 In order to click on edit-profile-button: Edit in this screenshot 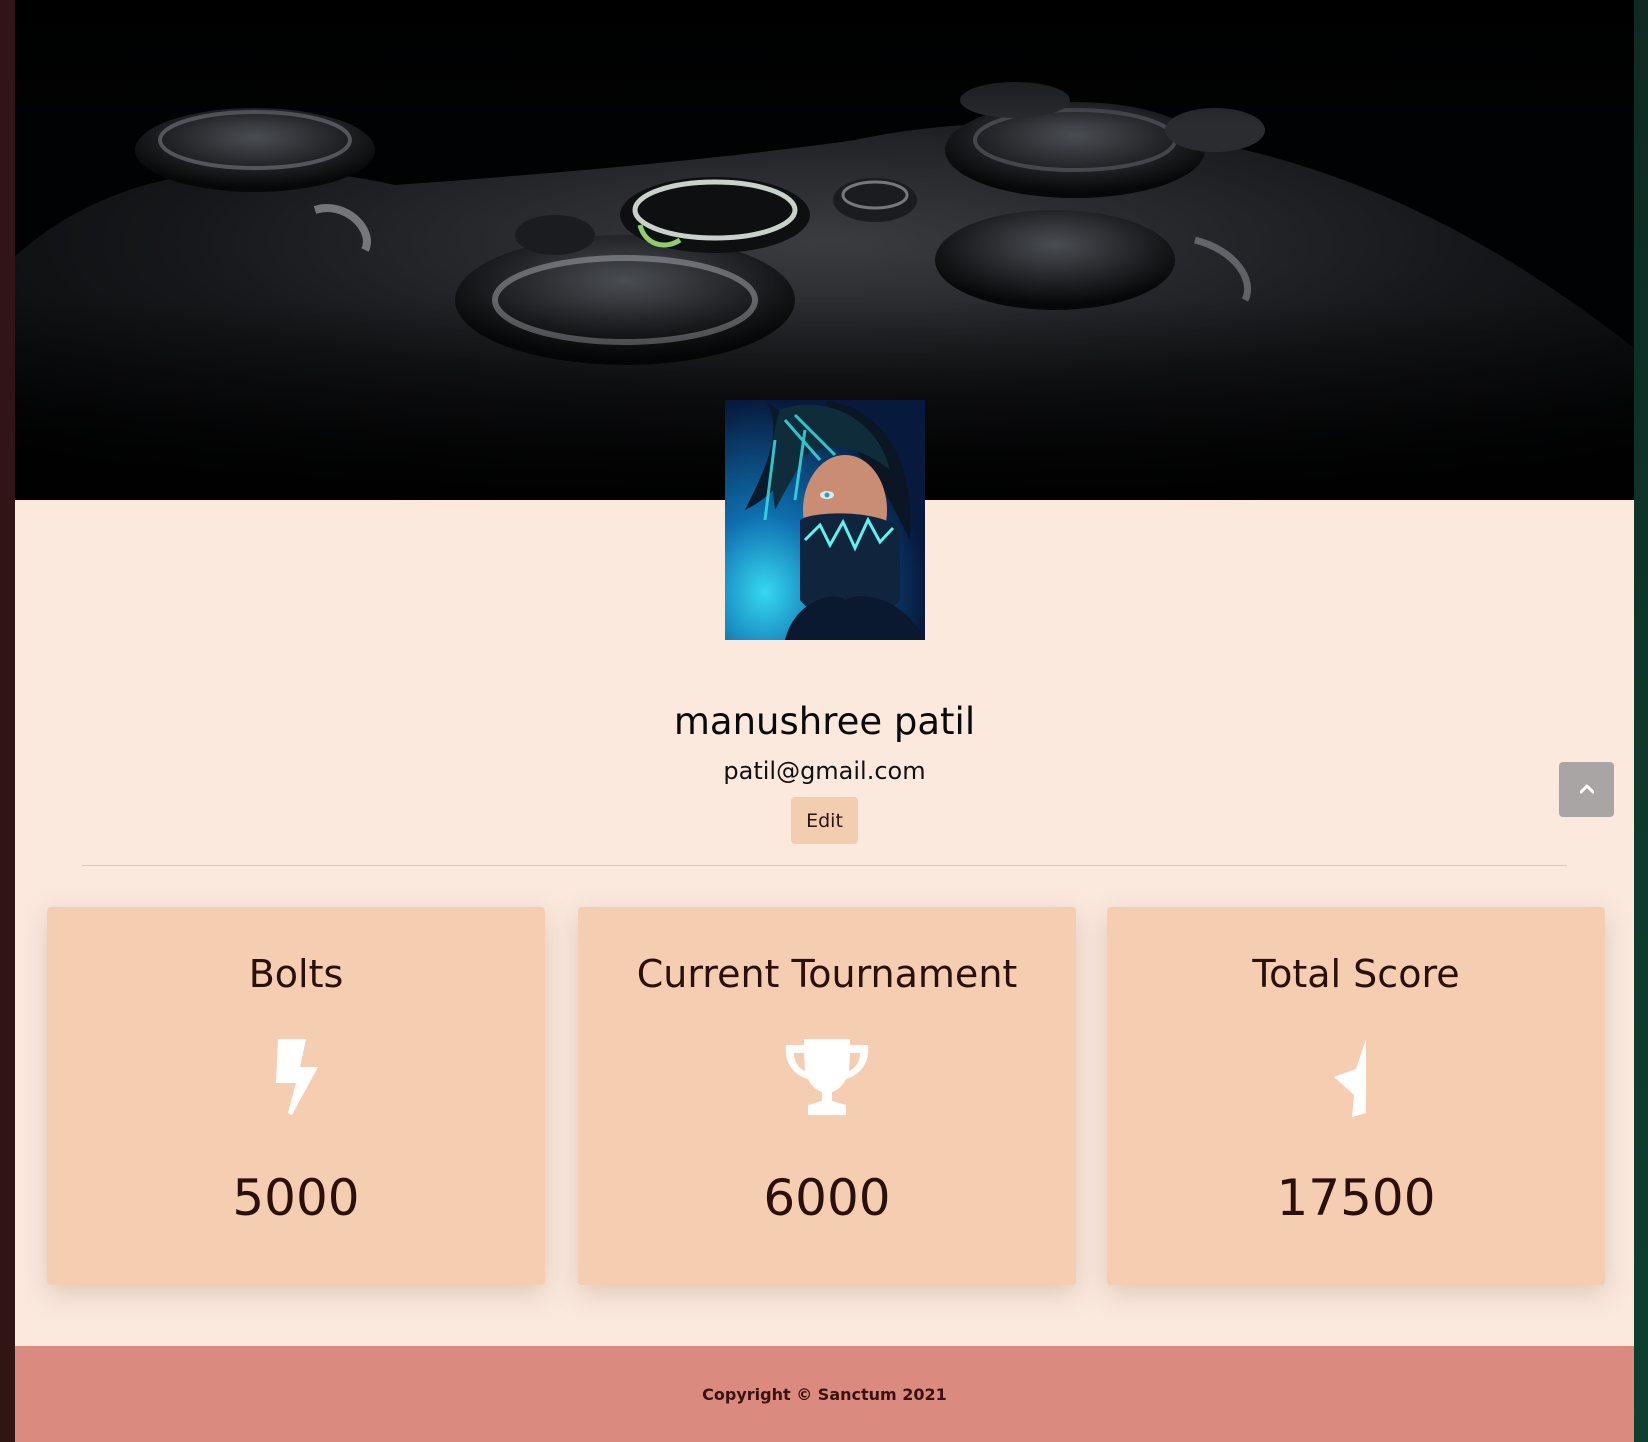, I will do `click(824, 820)`.